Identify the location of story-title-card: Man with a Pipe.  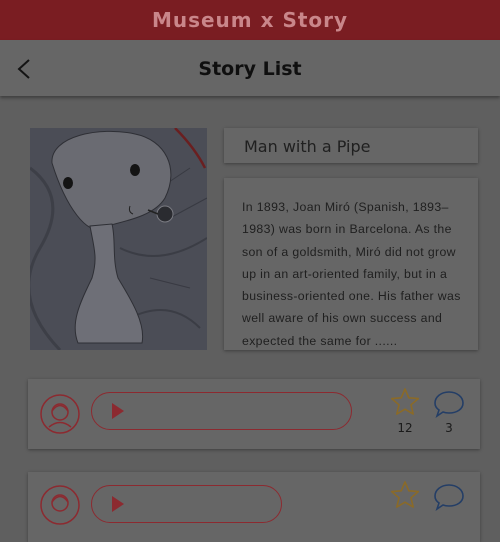
(351, 145).